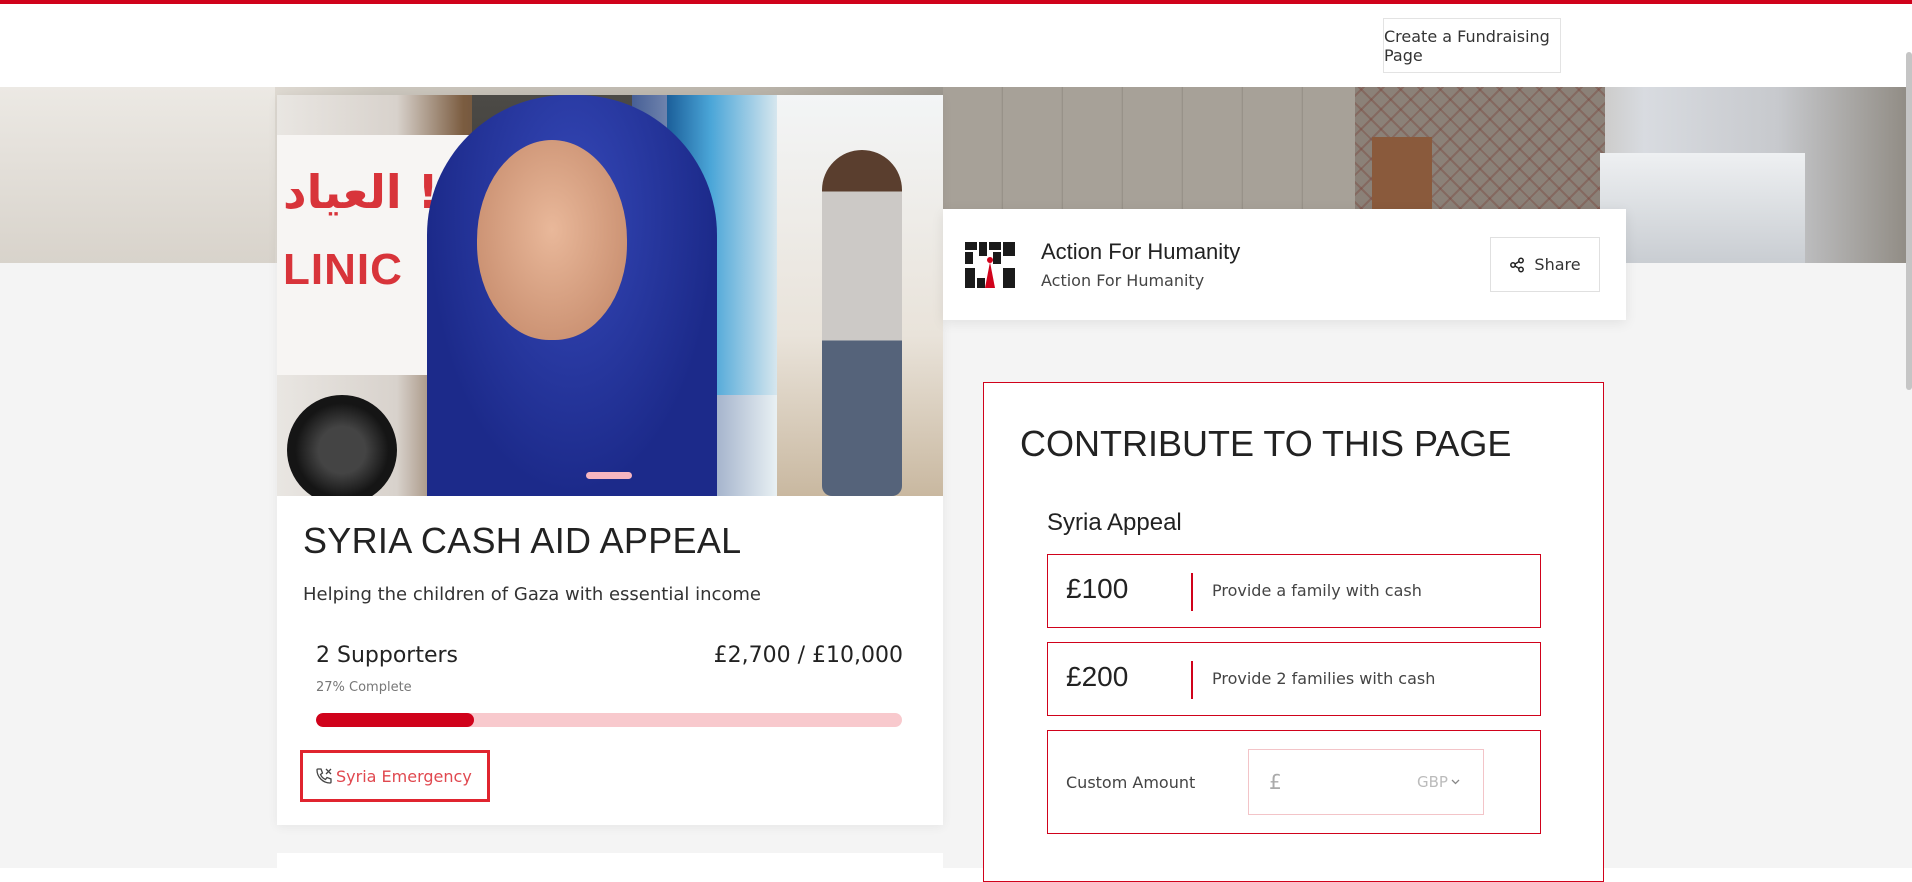 This screenshot has height=882, width=1912. What do you see at coordinates (522, 540) in the screenshot?
I see `campaign-title: SYRIA CASH AID APPEAL` at bounding box center [522, 540].